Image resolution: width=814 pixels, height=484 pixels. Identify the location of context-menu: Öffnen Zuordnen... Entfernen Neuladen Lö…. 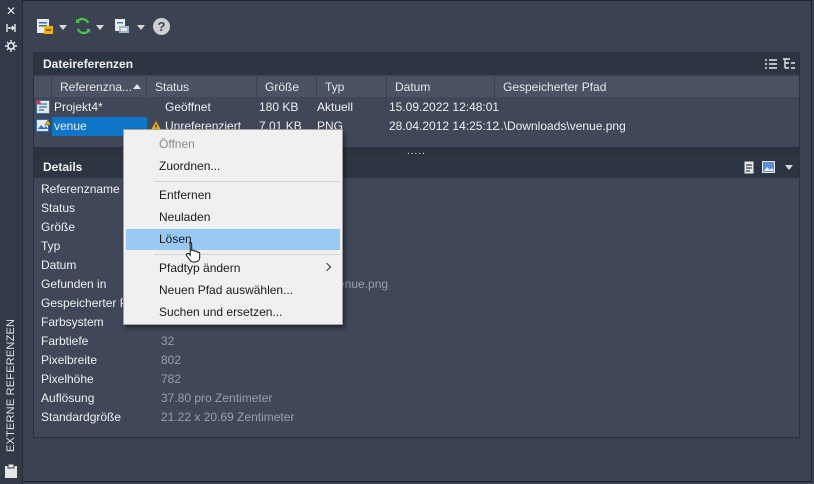
(233, 227).